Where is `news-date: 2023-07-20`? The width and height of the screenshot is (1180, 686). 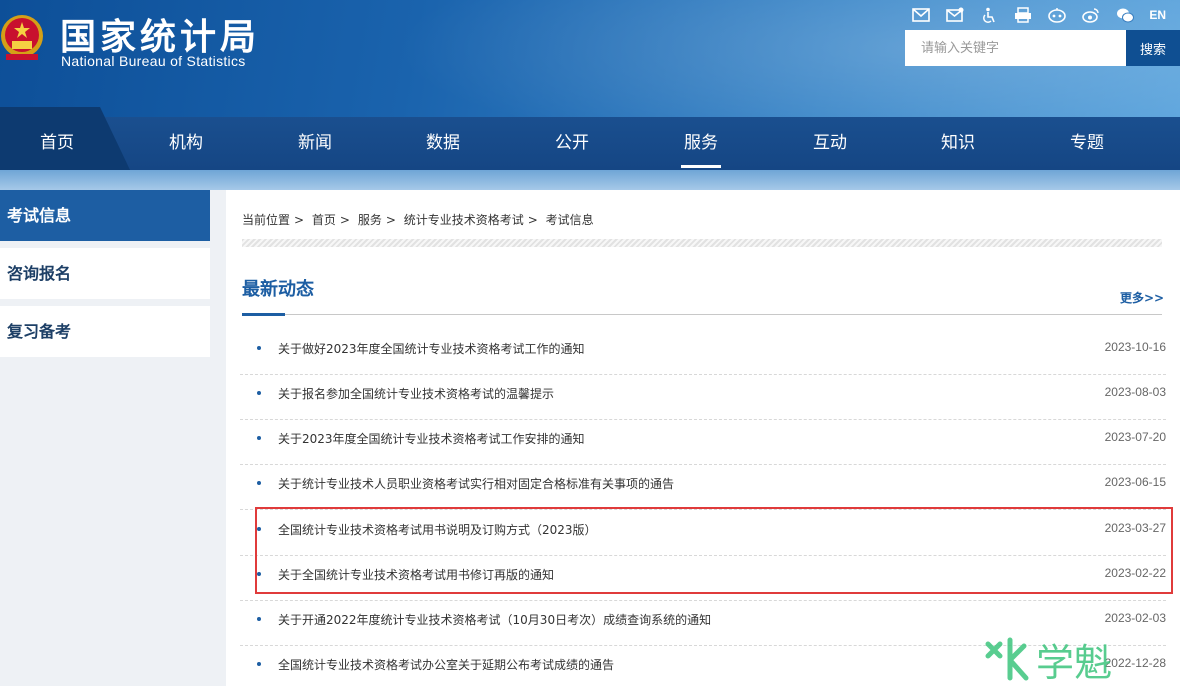
news-date: 2023-07-20 is located at coordinates (1135, 437).